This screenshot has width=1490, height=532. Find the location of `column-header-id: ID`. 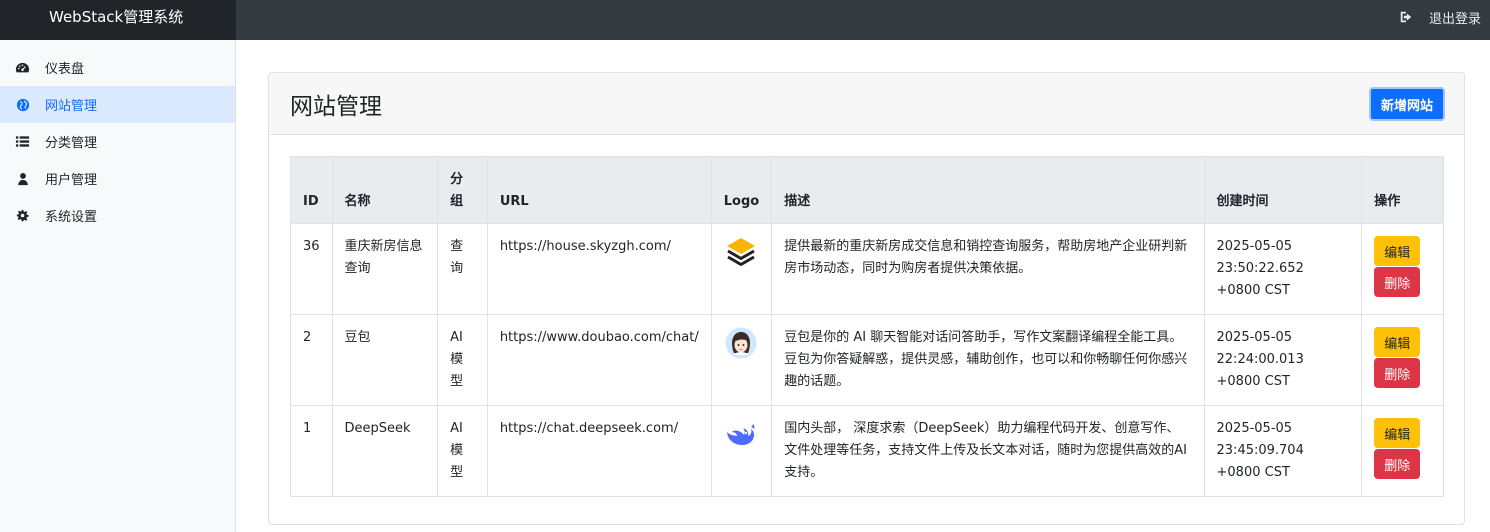

column-header-id: ID is located at coordinates (311, 190).